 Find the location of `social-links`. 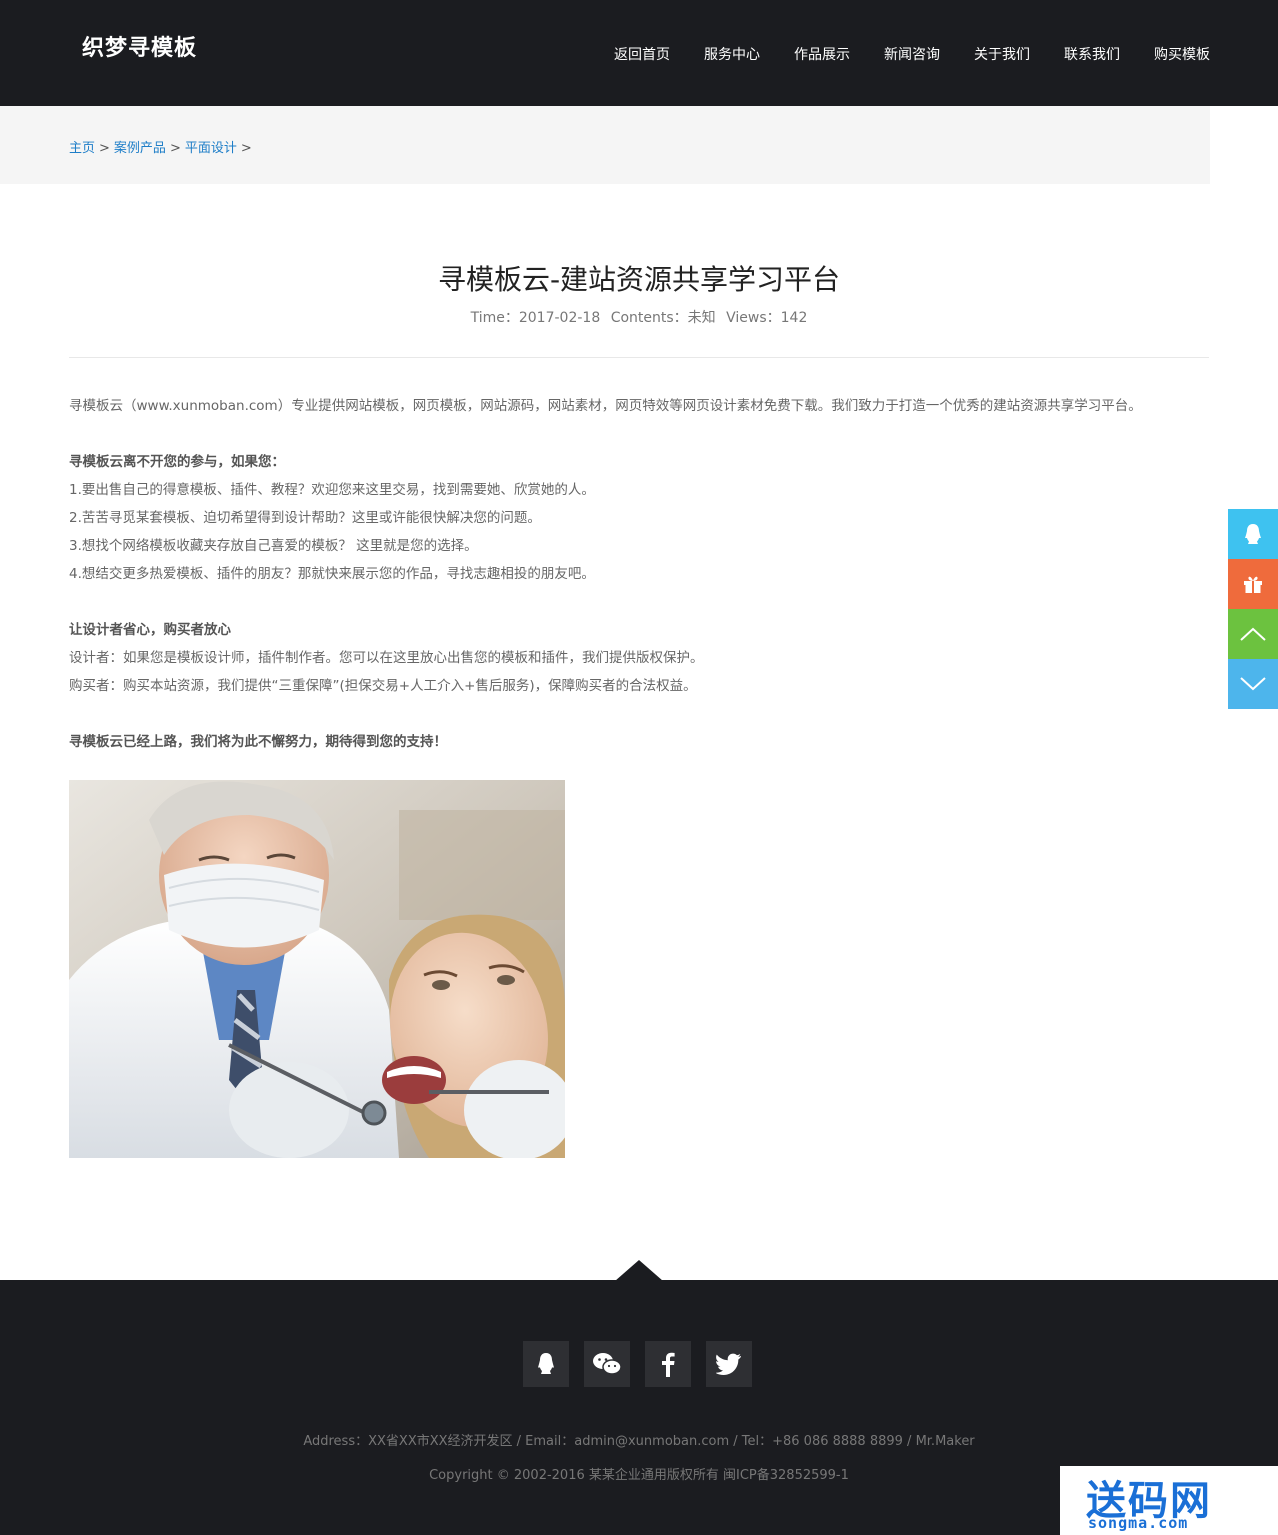

social-links is located at coordinates (637, 1364).